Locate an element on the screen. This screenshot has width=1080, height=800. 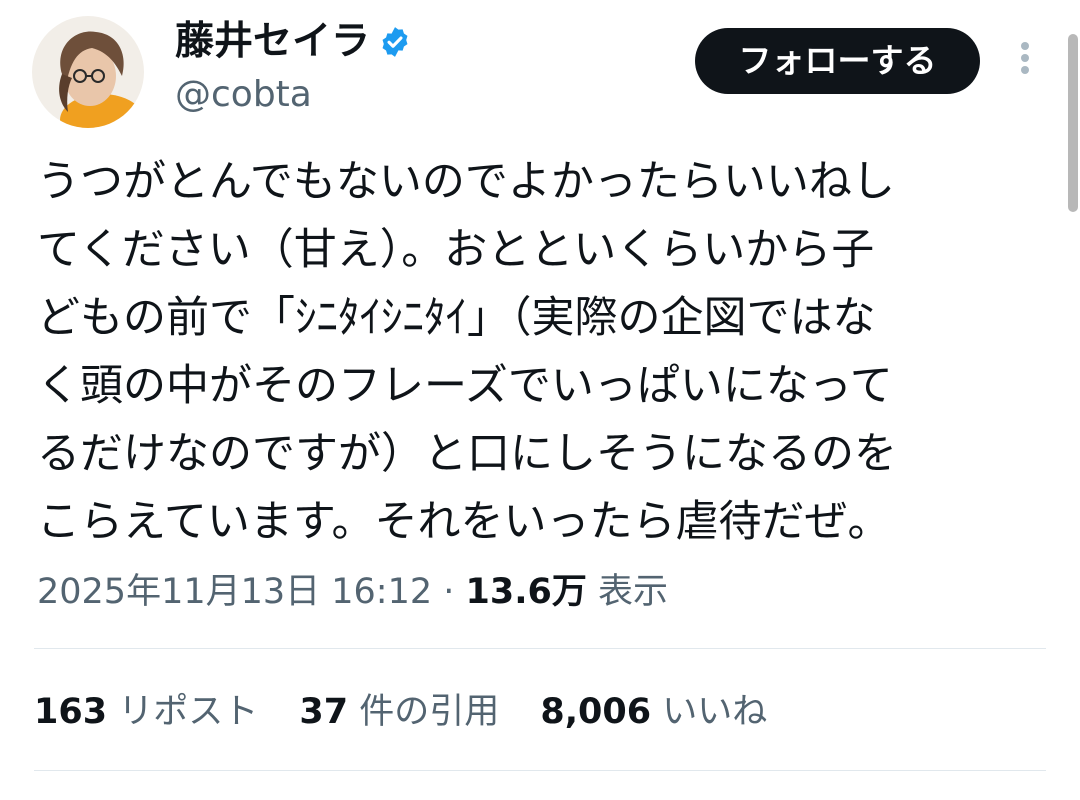
display-name: 藤井セイラ is located at coordinates (293, 42).